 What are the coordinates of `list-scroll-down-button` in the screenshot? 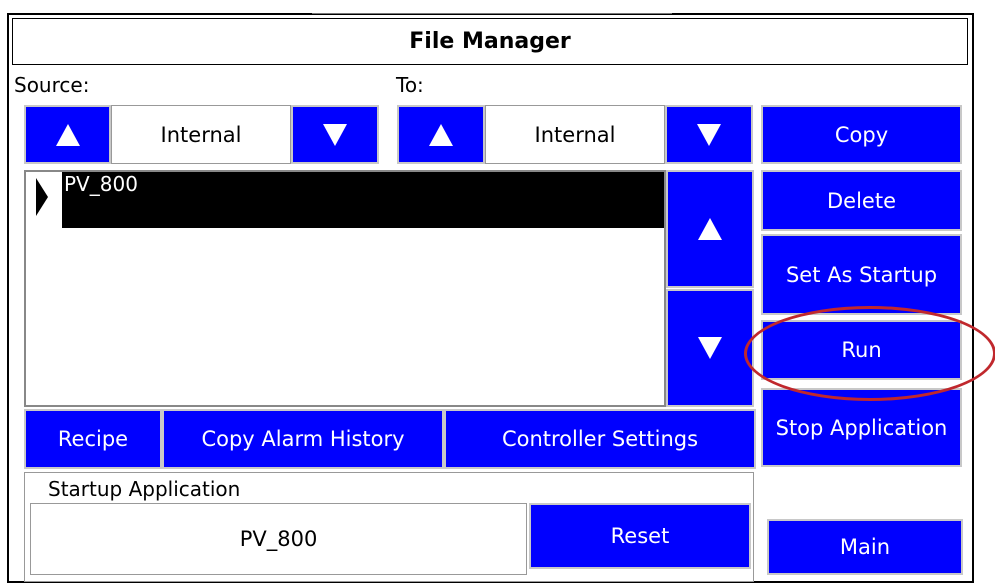 It's located at (710, 348).